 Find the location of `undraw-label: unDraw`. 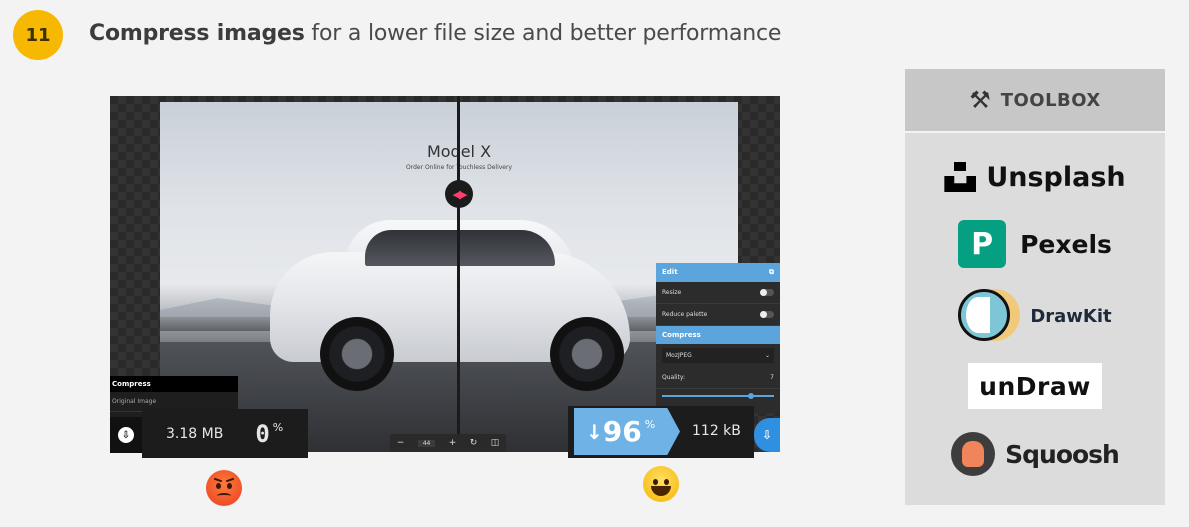

undraw-label: unDraw is located at coordinates (1035, 386).